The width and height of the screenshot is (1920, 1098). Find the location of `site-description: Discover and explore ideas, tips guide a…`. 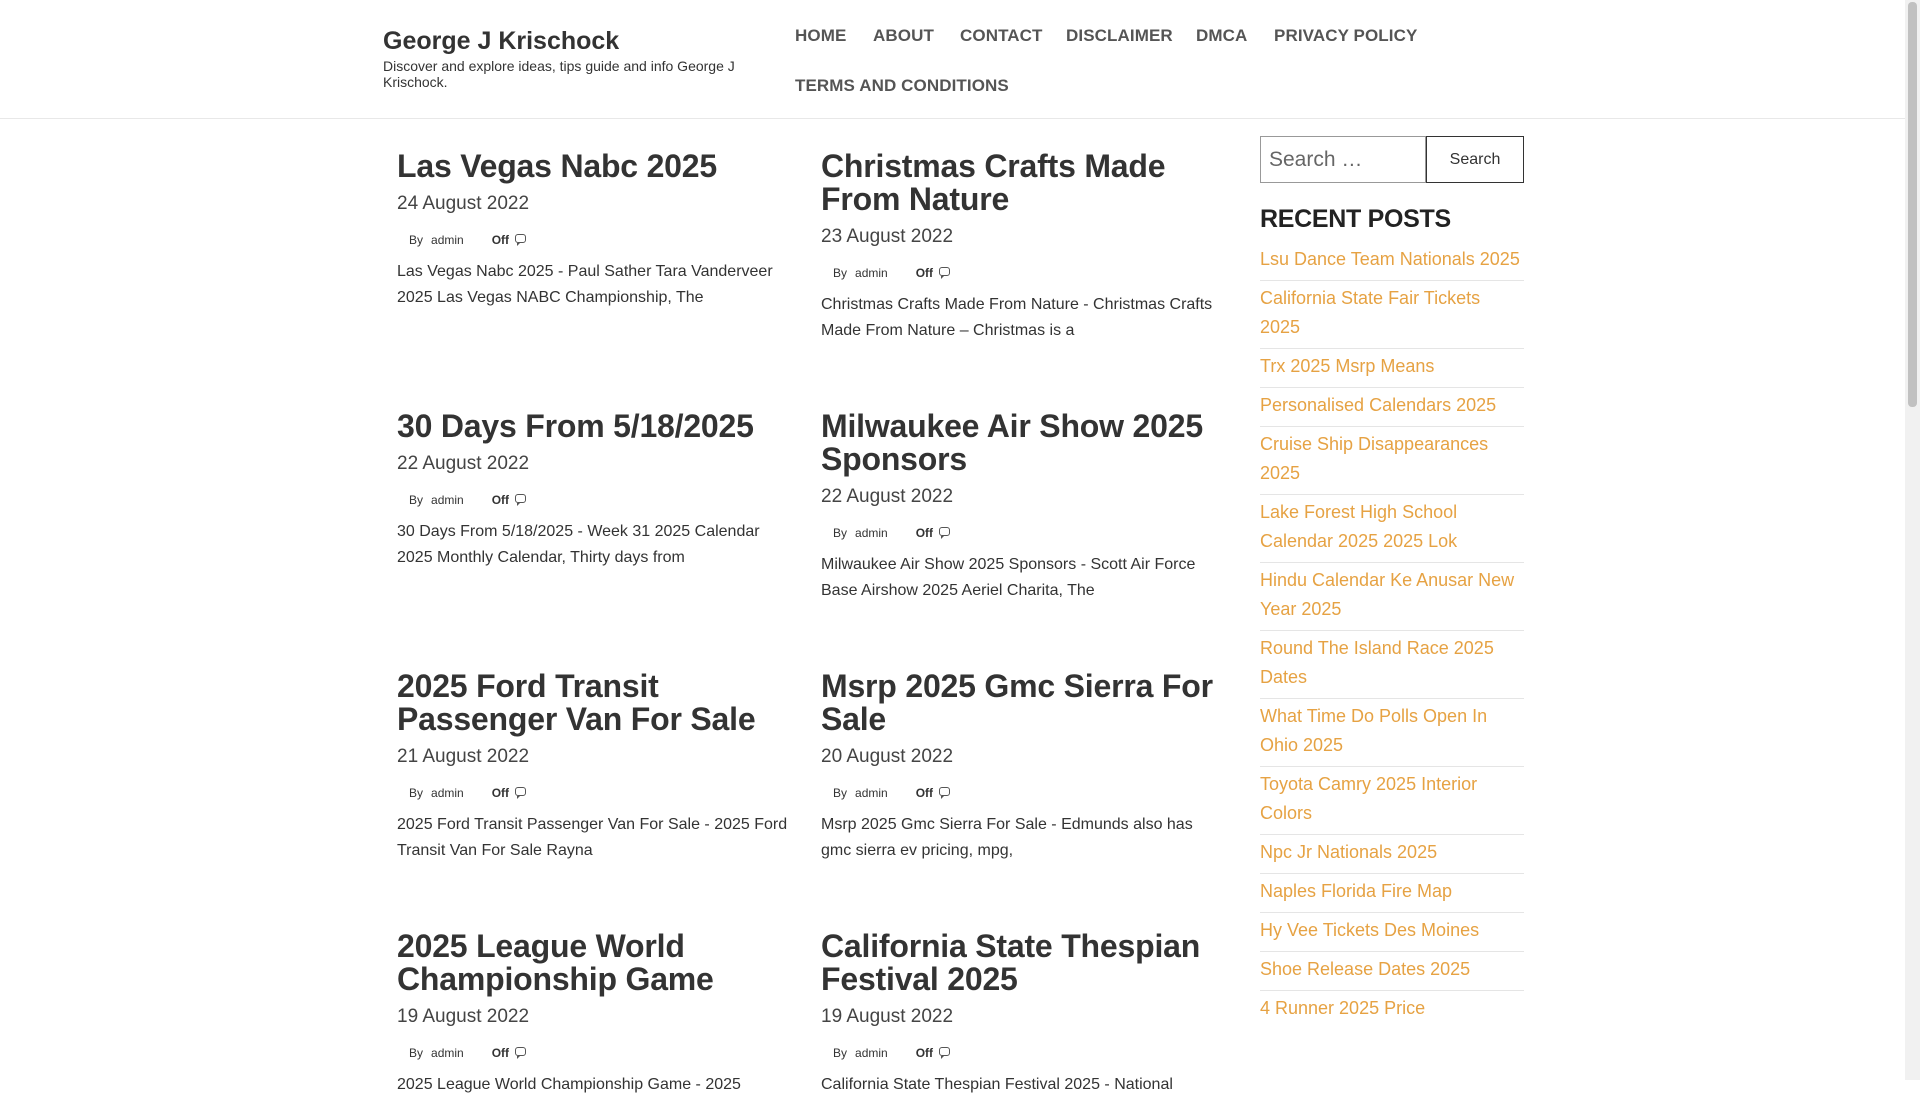

site-description: Discover and explore ideas, tips guide a… is located at coordinates (559, 74).